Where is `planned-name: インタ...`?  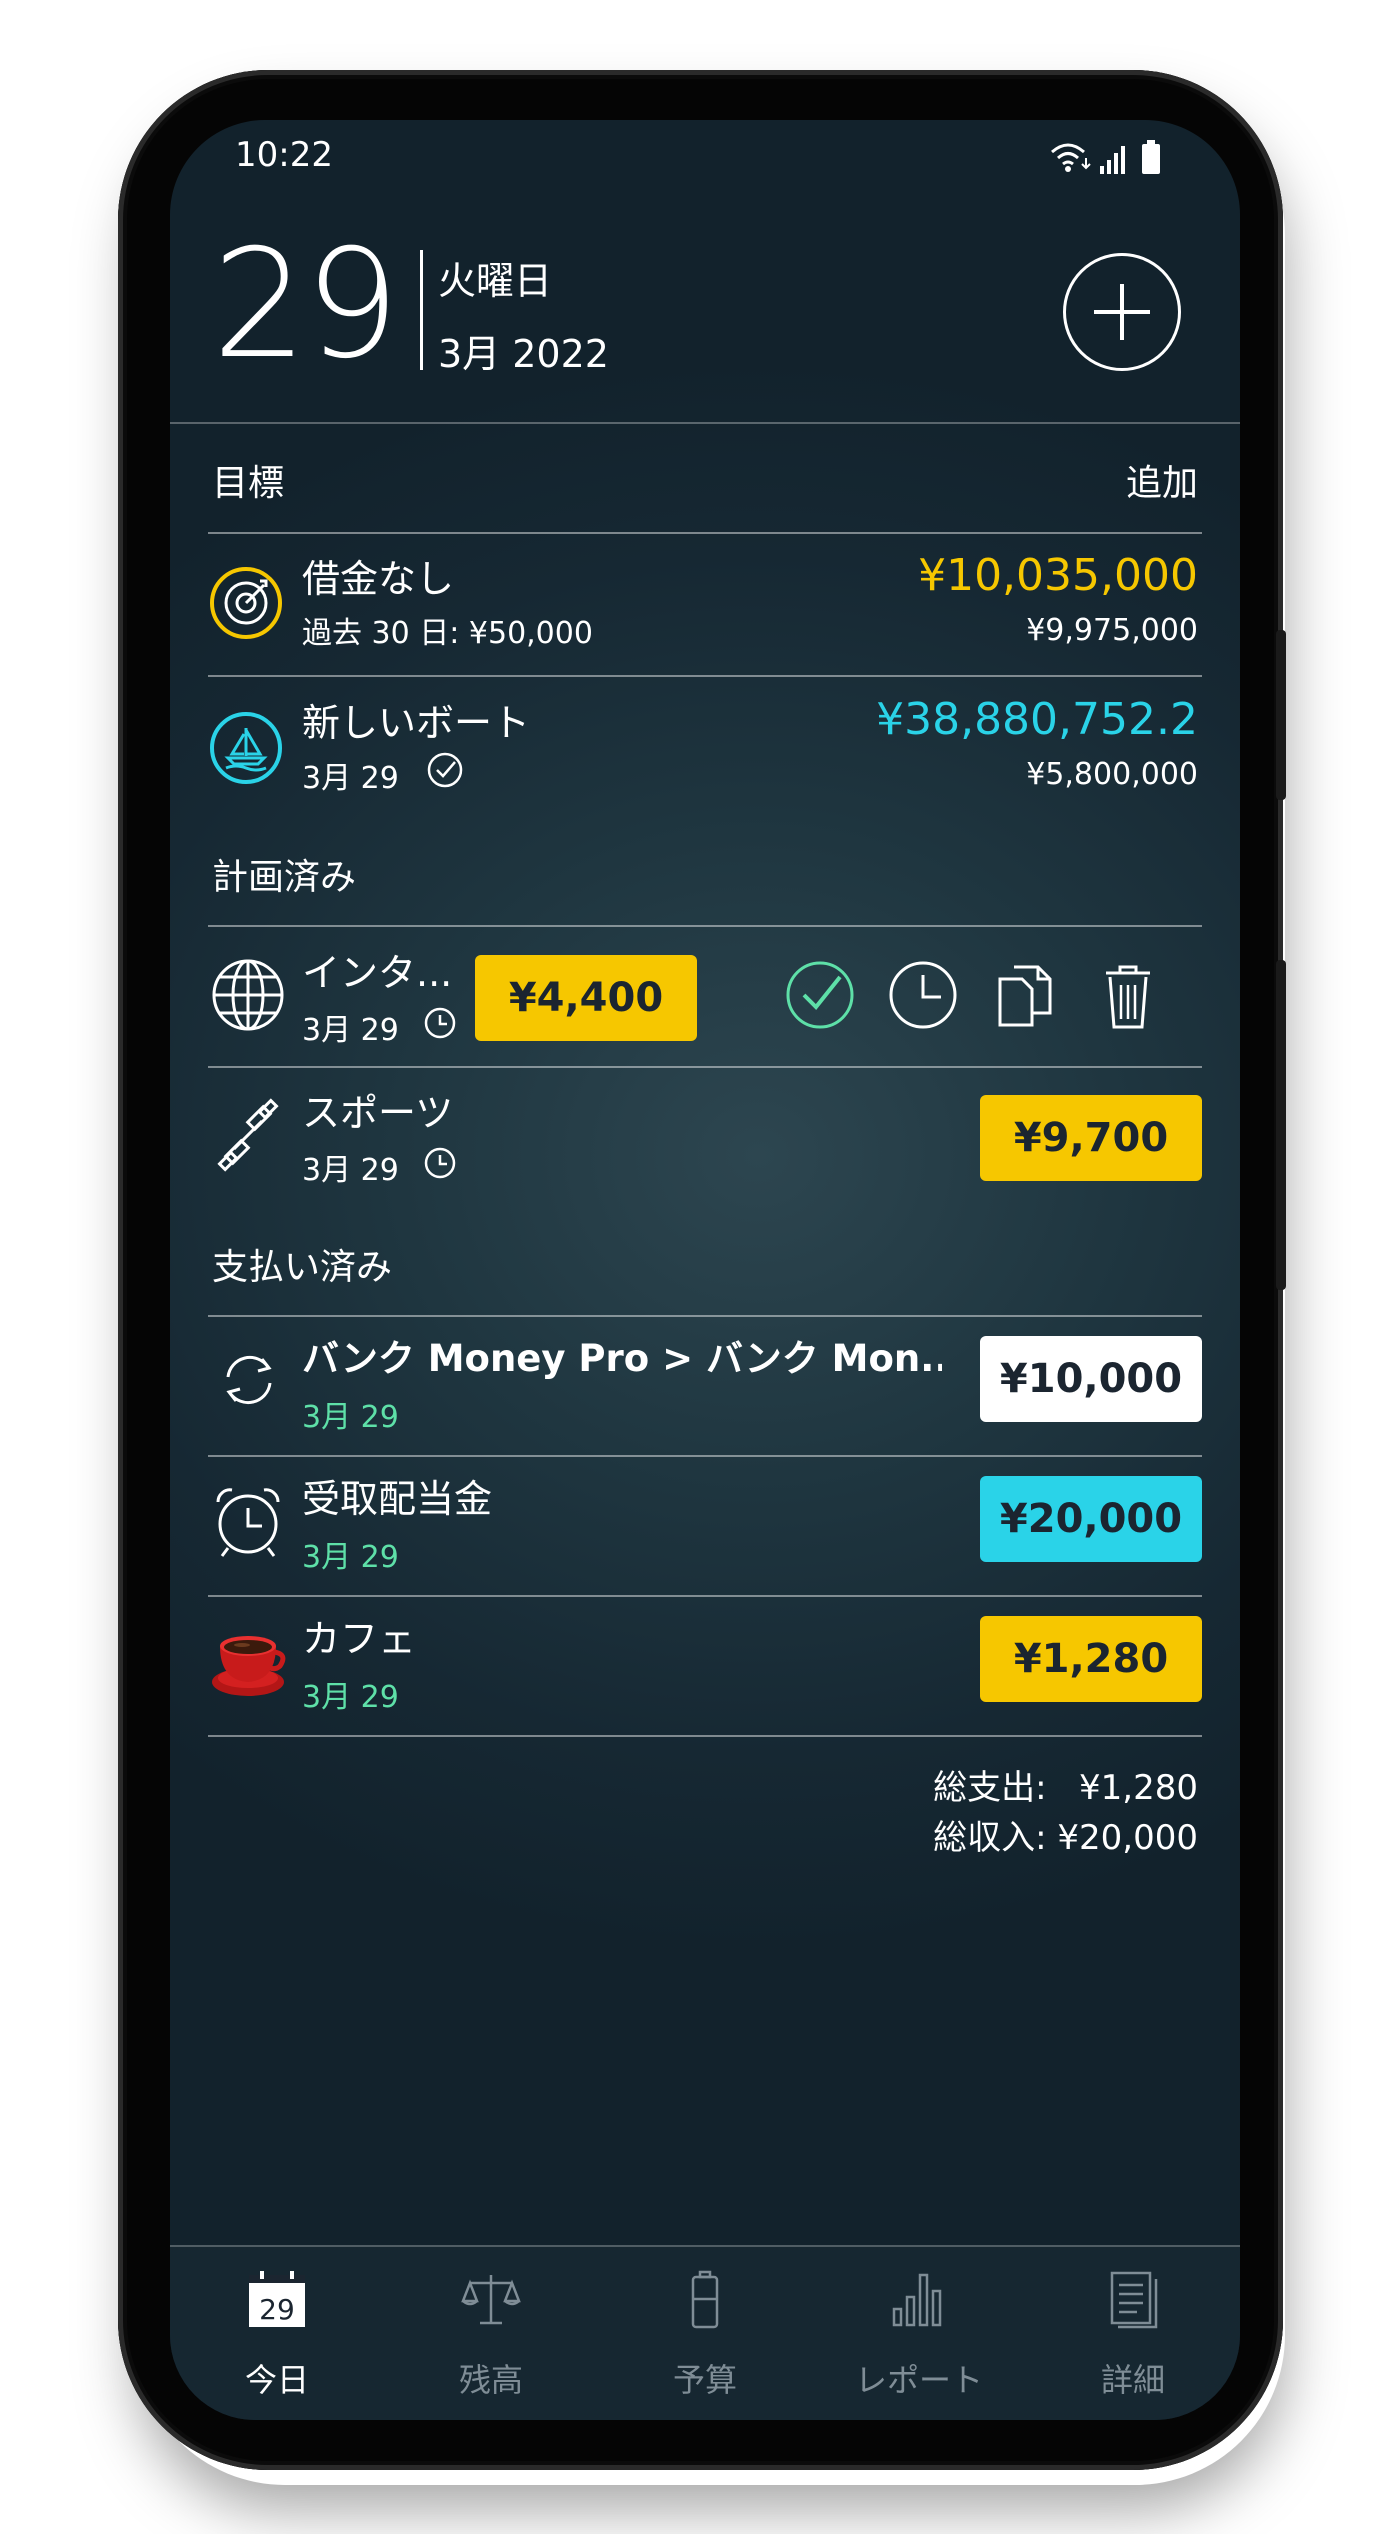
planned-name: インタ... is located at coordinates (377, 973).